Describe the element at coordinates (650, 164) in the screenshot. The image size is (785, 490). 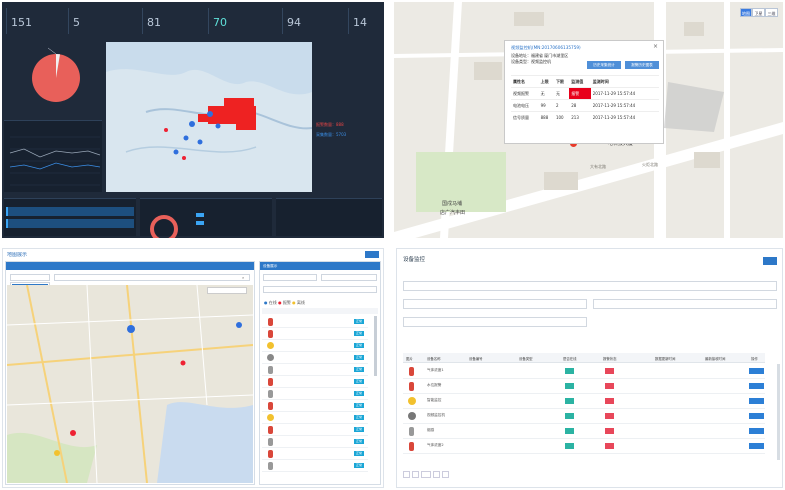
I see `road-label: 火炬北路` at that location.